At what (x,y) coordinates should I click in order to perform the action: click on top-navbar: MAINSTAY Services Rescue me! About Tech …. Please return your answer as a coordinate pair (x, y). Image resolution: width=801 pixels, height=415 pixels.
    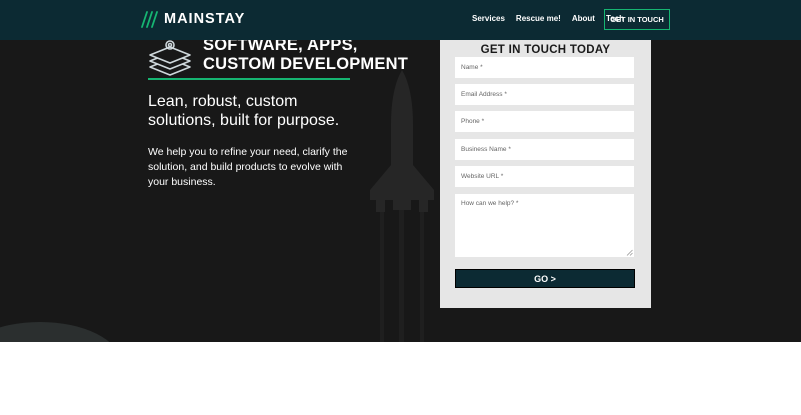
    Looking at the image, I should click on (400, 20).